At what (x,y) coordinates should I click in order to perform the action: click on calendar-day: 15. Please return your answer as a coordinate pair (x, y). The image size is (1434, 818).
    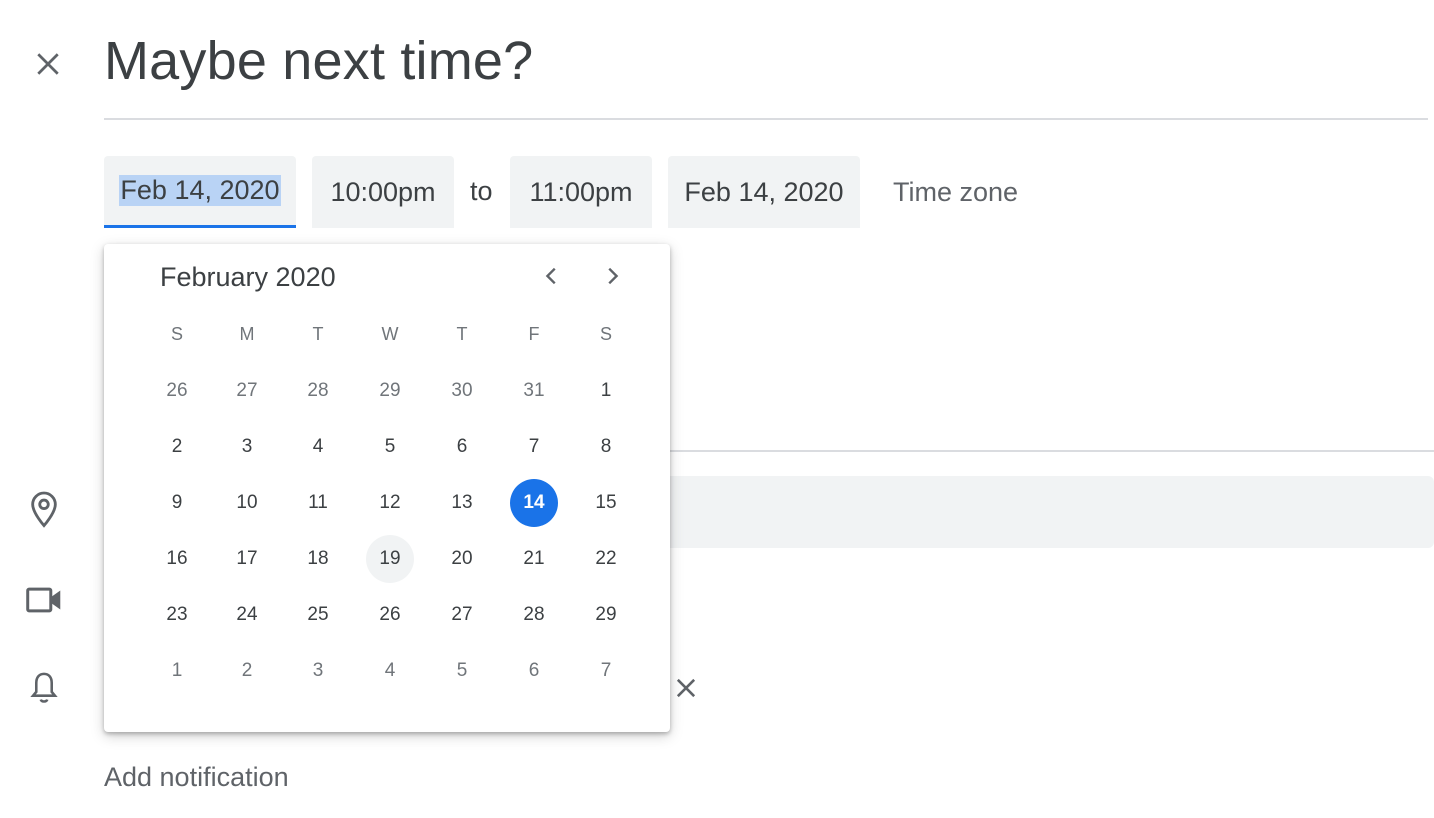
    Looking at the image, I should click on (606, 503).